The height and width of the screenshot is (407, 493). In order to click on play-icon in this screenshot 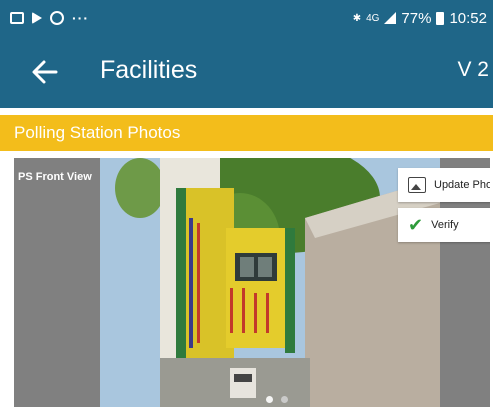, I will do `click(37, 18)`.